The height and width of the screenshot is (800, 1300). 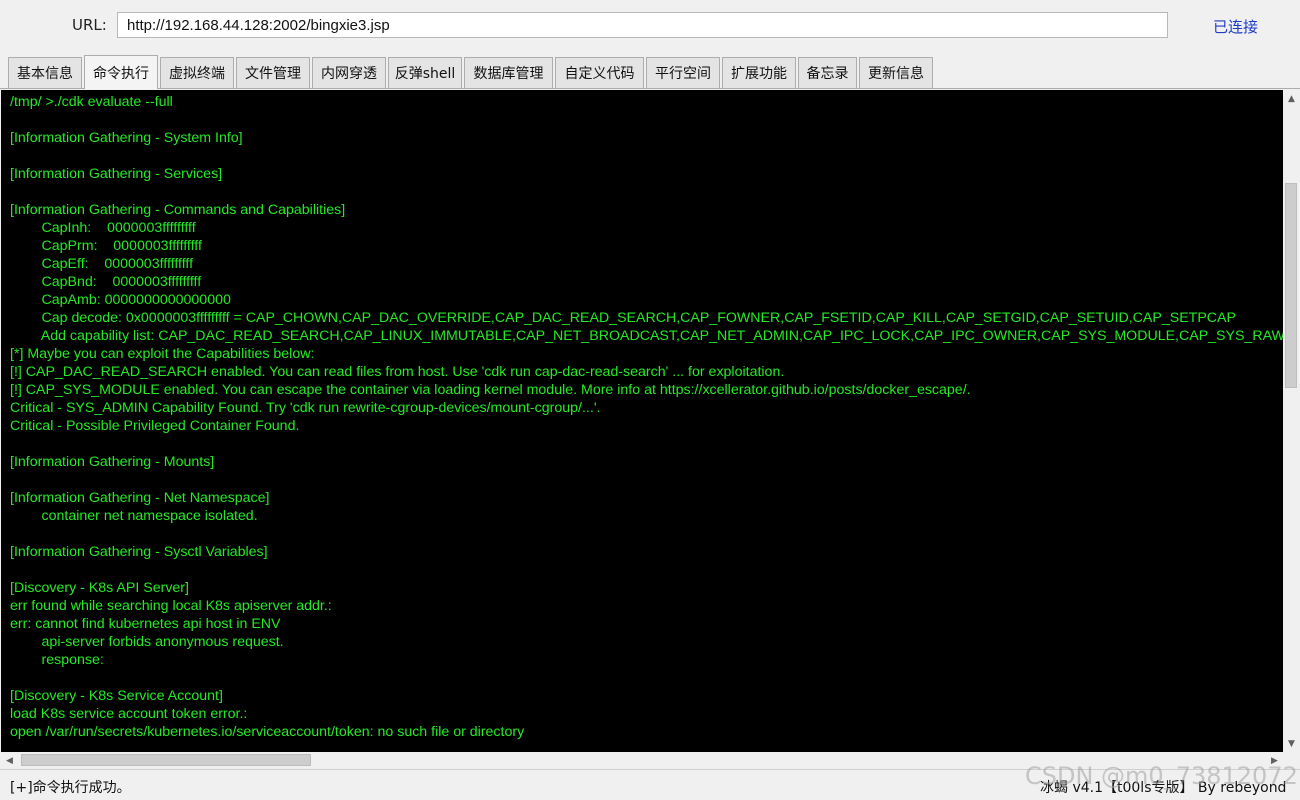 I want to click on terminal-line: [Information Gathering - Services], so click(x=116, y=174).